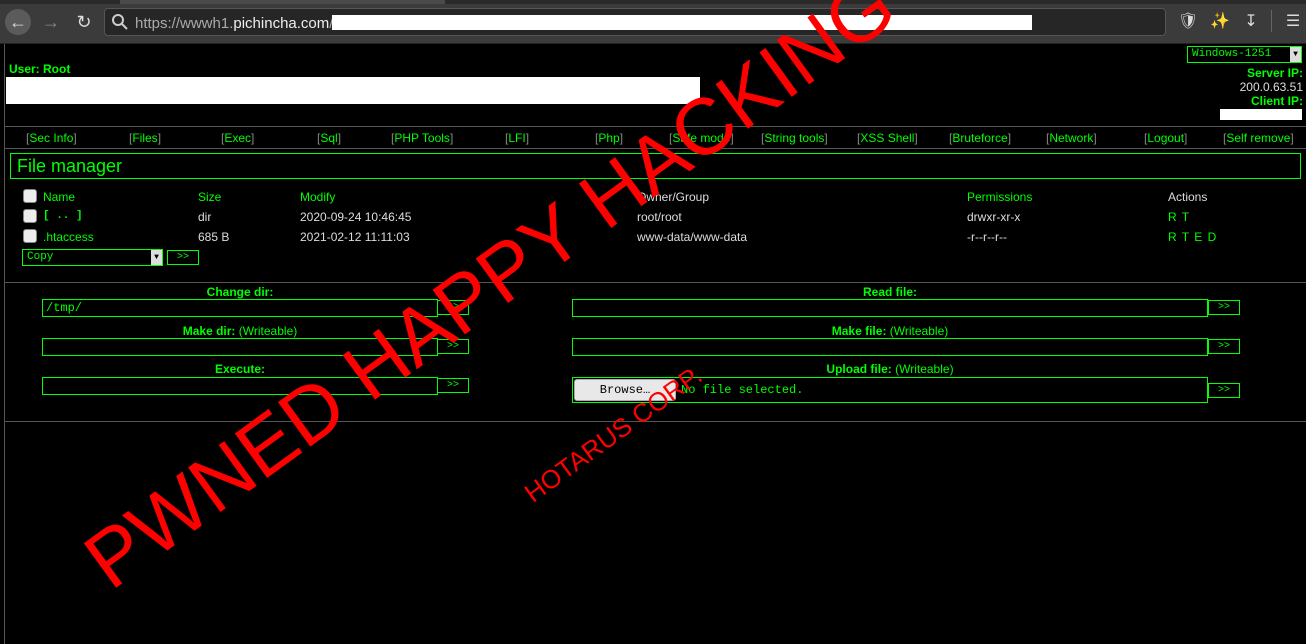  I want to click on menu-lfi: [LFI], so click(517, 138).